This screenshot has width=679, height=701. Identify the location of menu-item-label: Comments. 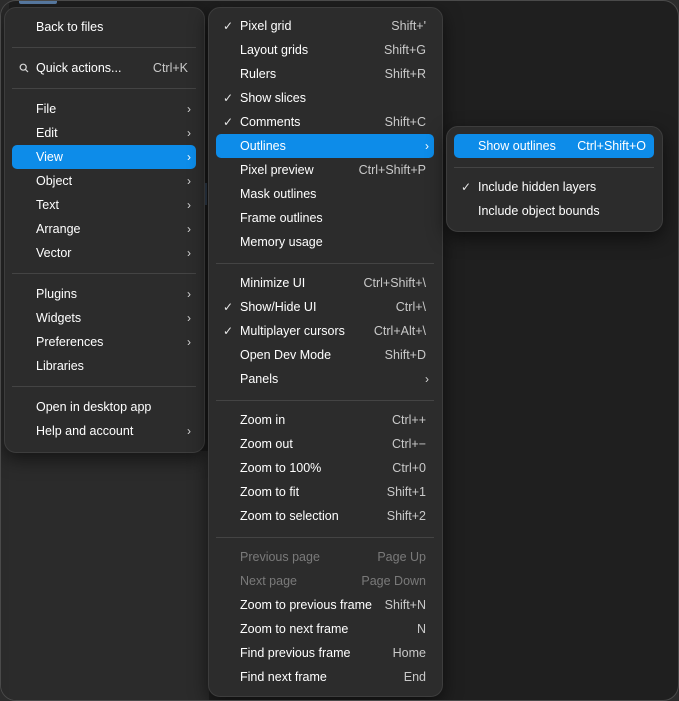
(270, 122).